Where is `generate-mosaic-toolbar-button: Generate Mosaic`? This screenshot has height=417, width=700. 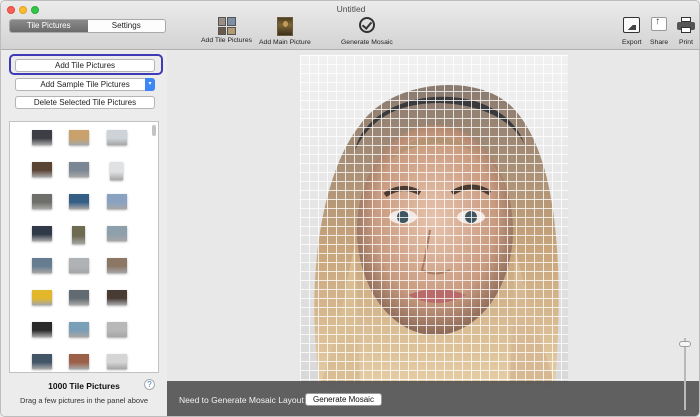
generate-mosaic-toolbar-button: Generate Mosaic is located at coordinates (367, 31).